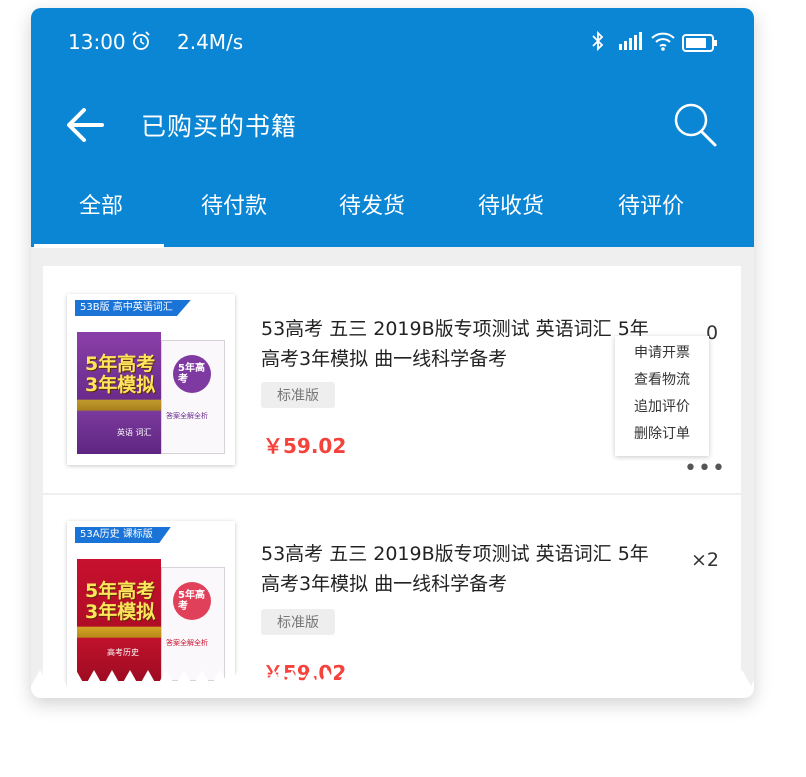  I want to click on tab-all: 全部, so click(101, 218).